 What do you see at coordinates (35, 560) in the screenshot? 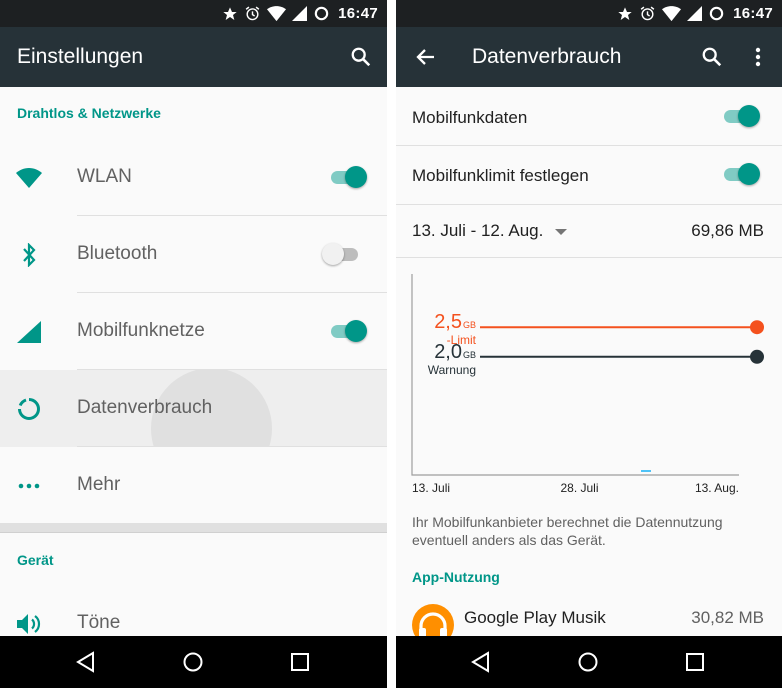
I see `section-header-device: Gerät` at bounding box center [35, 560].